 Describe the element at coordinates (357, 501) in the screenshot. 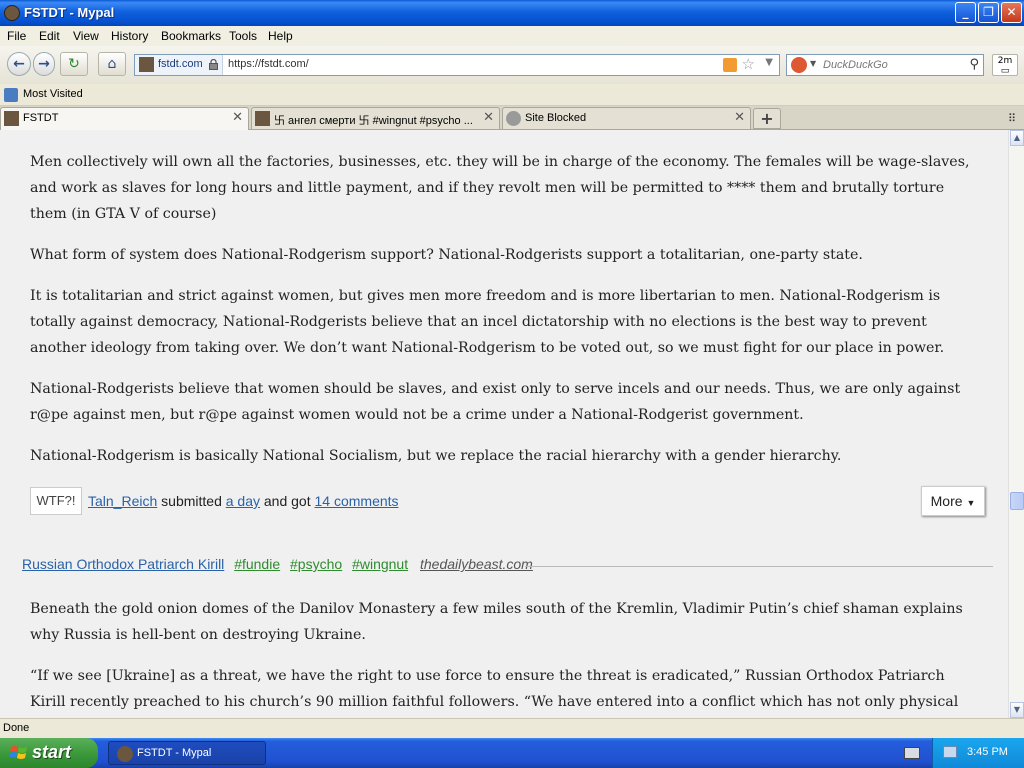

I see `comments-link: 14 comments` at that location.